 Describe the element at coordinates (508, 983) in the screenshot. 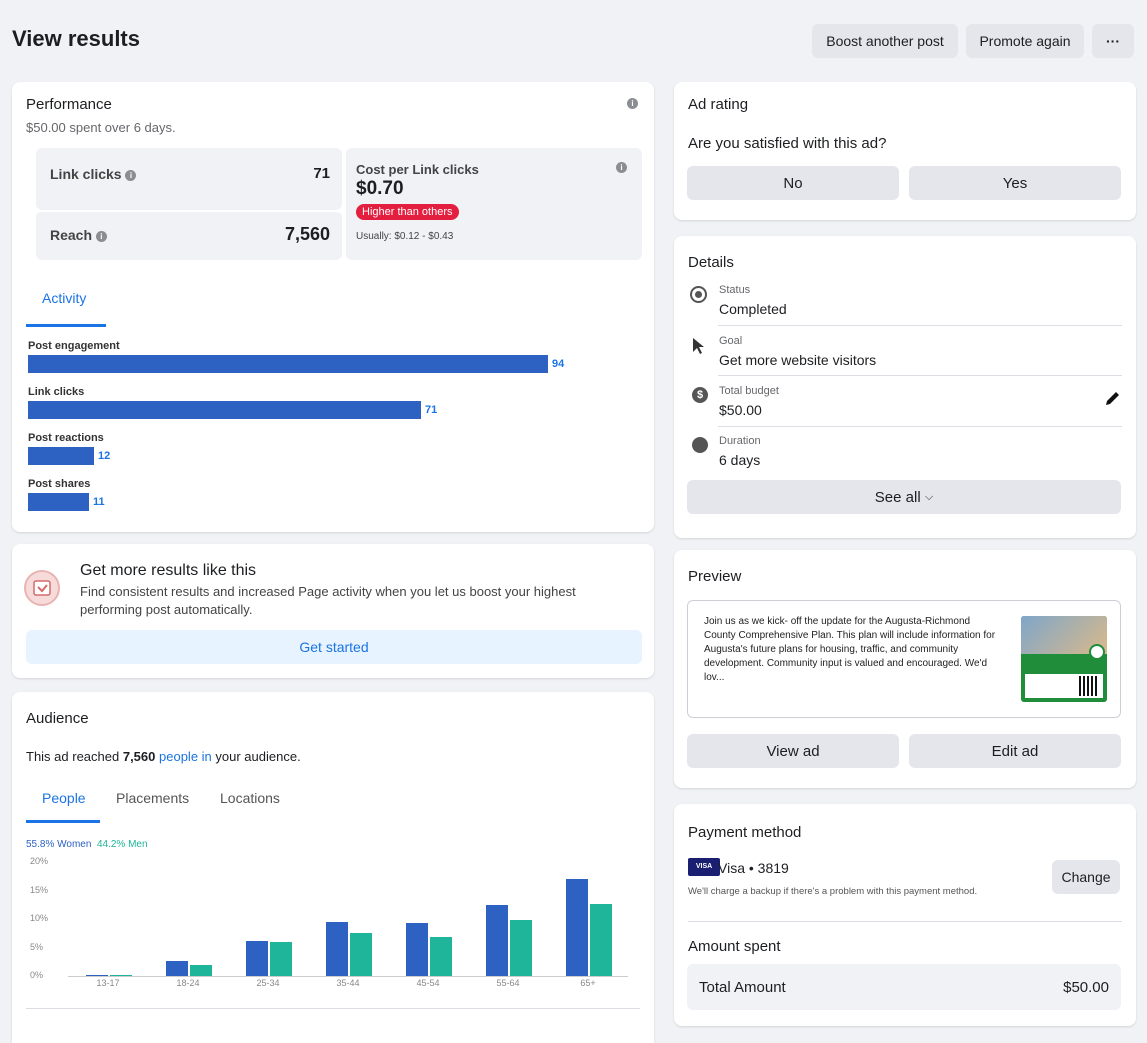

I see `x-tick-label: 55-64` at that location.